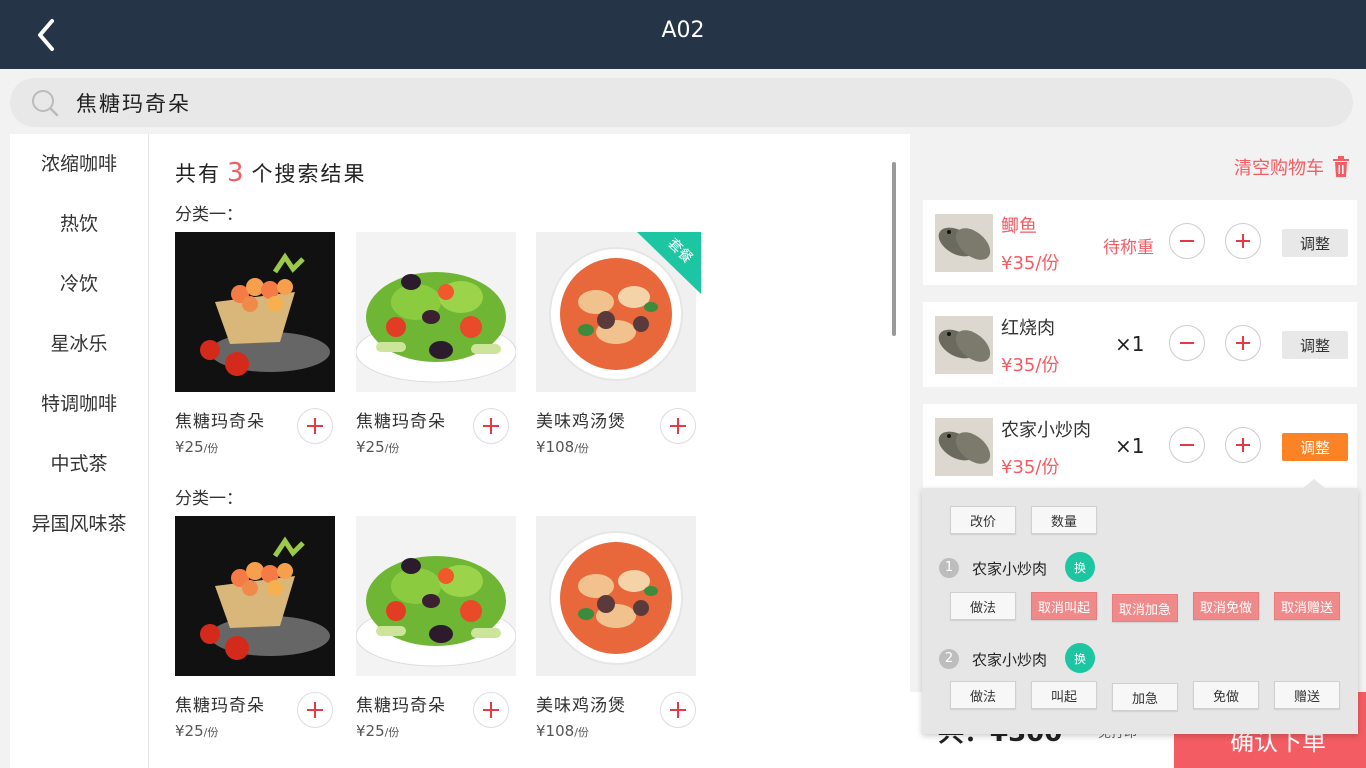 This screenshot has height=768, width=1366. I want to click on clear-cart-button: 清空购物车, so click(1292, 167).